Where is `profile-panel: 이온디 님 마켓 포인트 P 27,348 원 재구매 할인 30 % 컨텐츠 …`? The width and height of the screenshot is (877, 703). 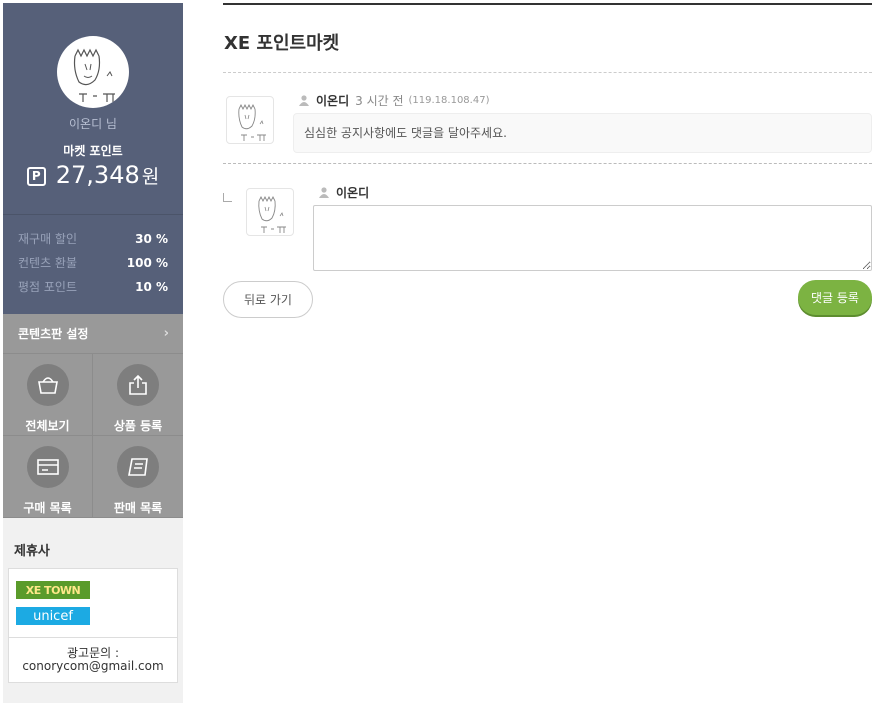
profile-panel: 이온디 님 마켓 포인트 P 27,348 원 재구매 할인 30 % 컨텐츠 … is located at coordinates (93, 158).